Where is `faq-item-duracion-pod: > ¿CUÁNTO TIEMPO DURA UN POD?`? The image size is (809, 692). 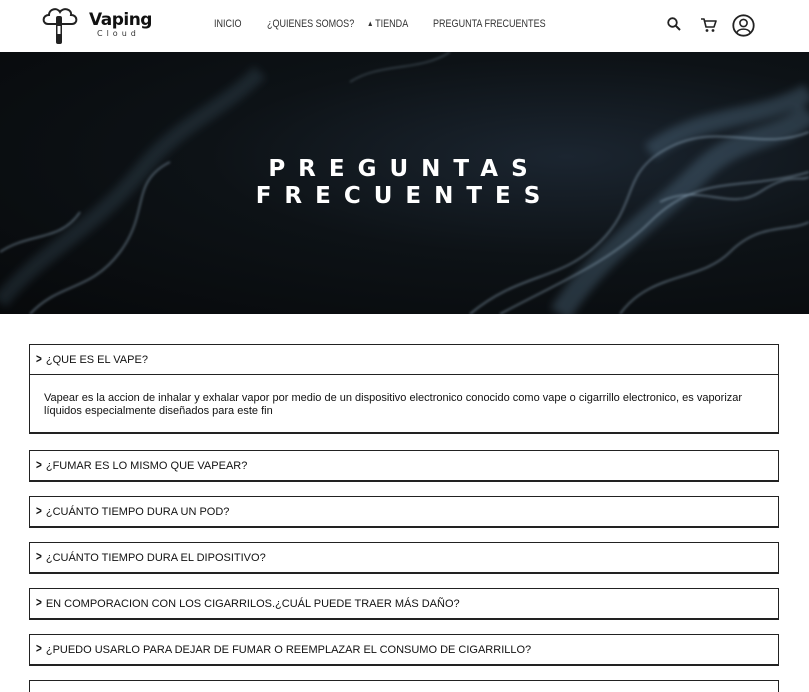
faq-item-duracion-pod: > ¿CUÁNTO TIEMPO DURA UN POD? is located at coordinates (404, 512).